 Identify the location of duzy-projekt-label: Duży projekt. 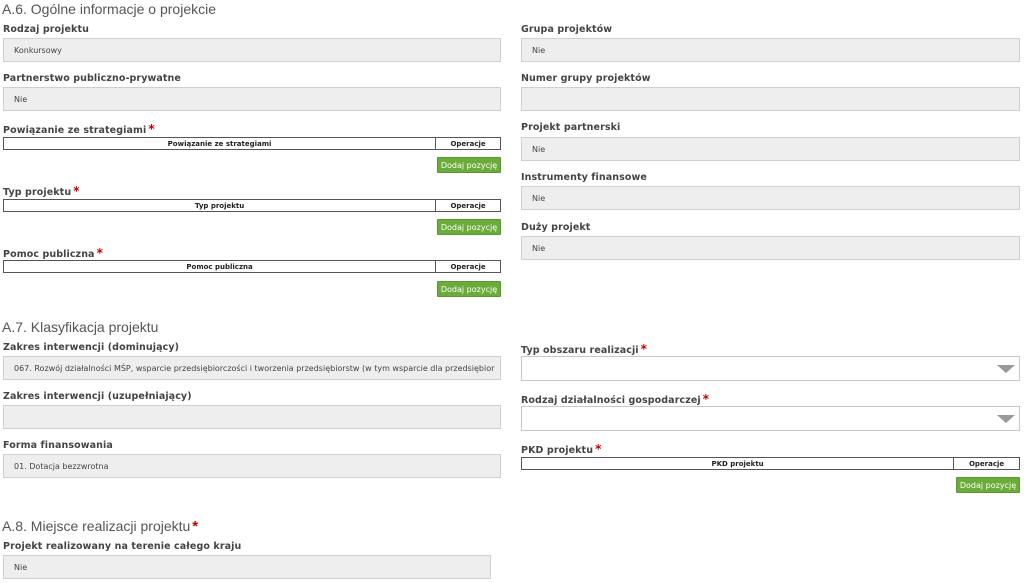
(556, 227).